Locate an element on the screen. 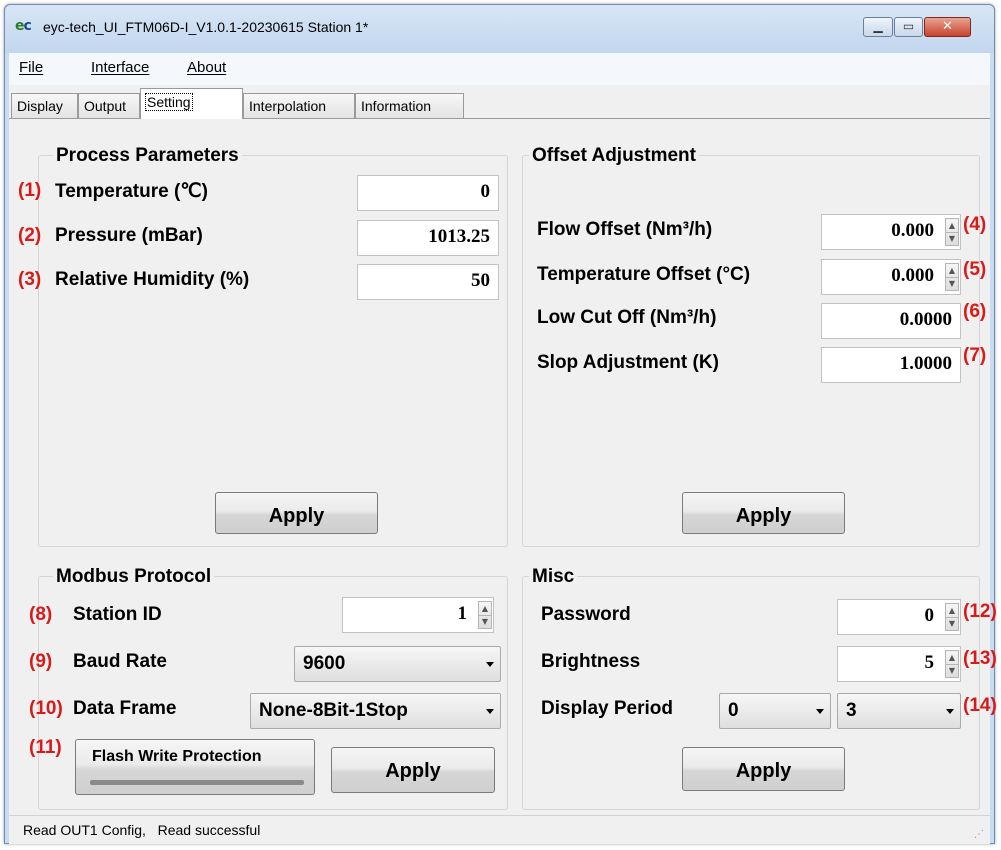 The image size is (1001, 850). tab-information: Information is located at coordinates (409, 105).